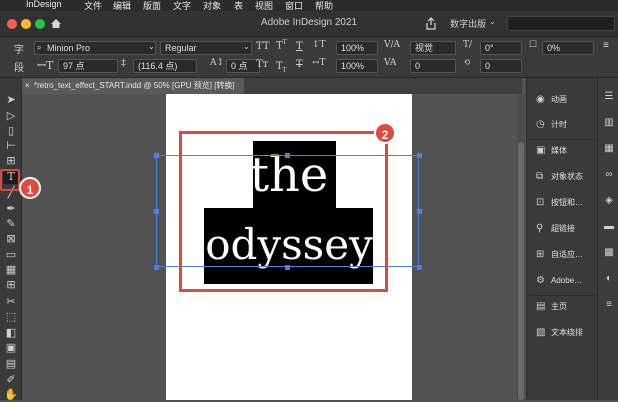 The image size is (618, 402). I want to click on resize-handle-bottom-left, so click(156, 267).